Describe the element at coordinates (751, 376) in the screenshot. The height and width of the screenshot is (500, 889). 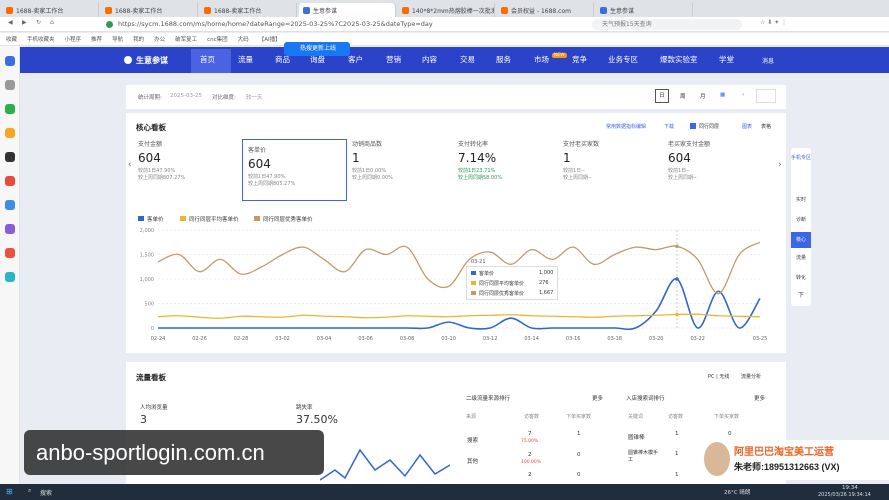
I see `traffic-analysis-link: 流量分析` at that location.